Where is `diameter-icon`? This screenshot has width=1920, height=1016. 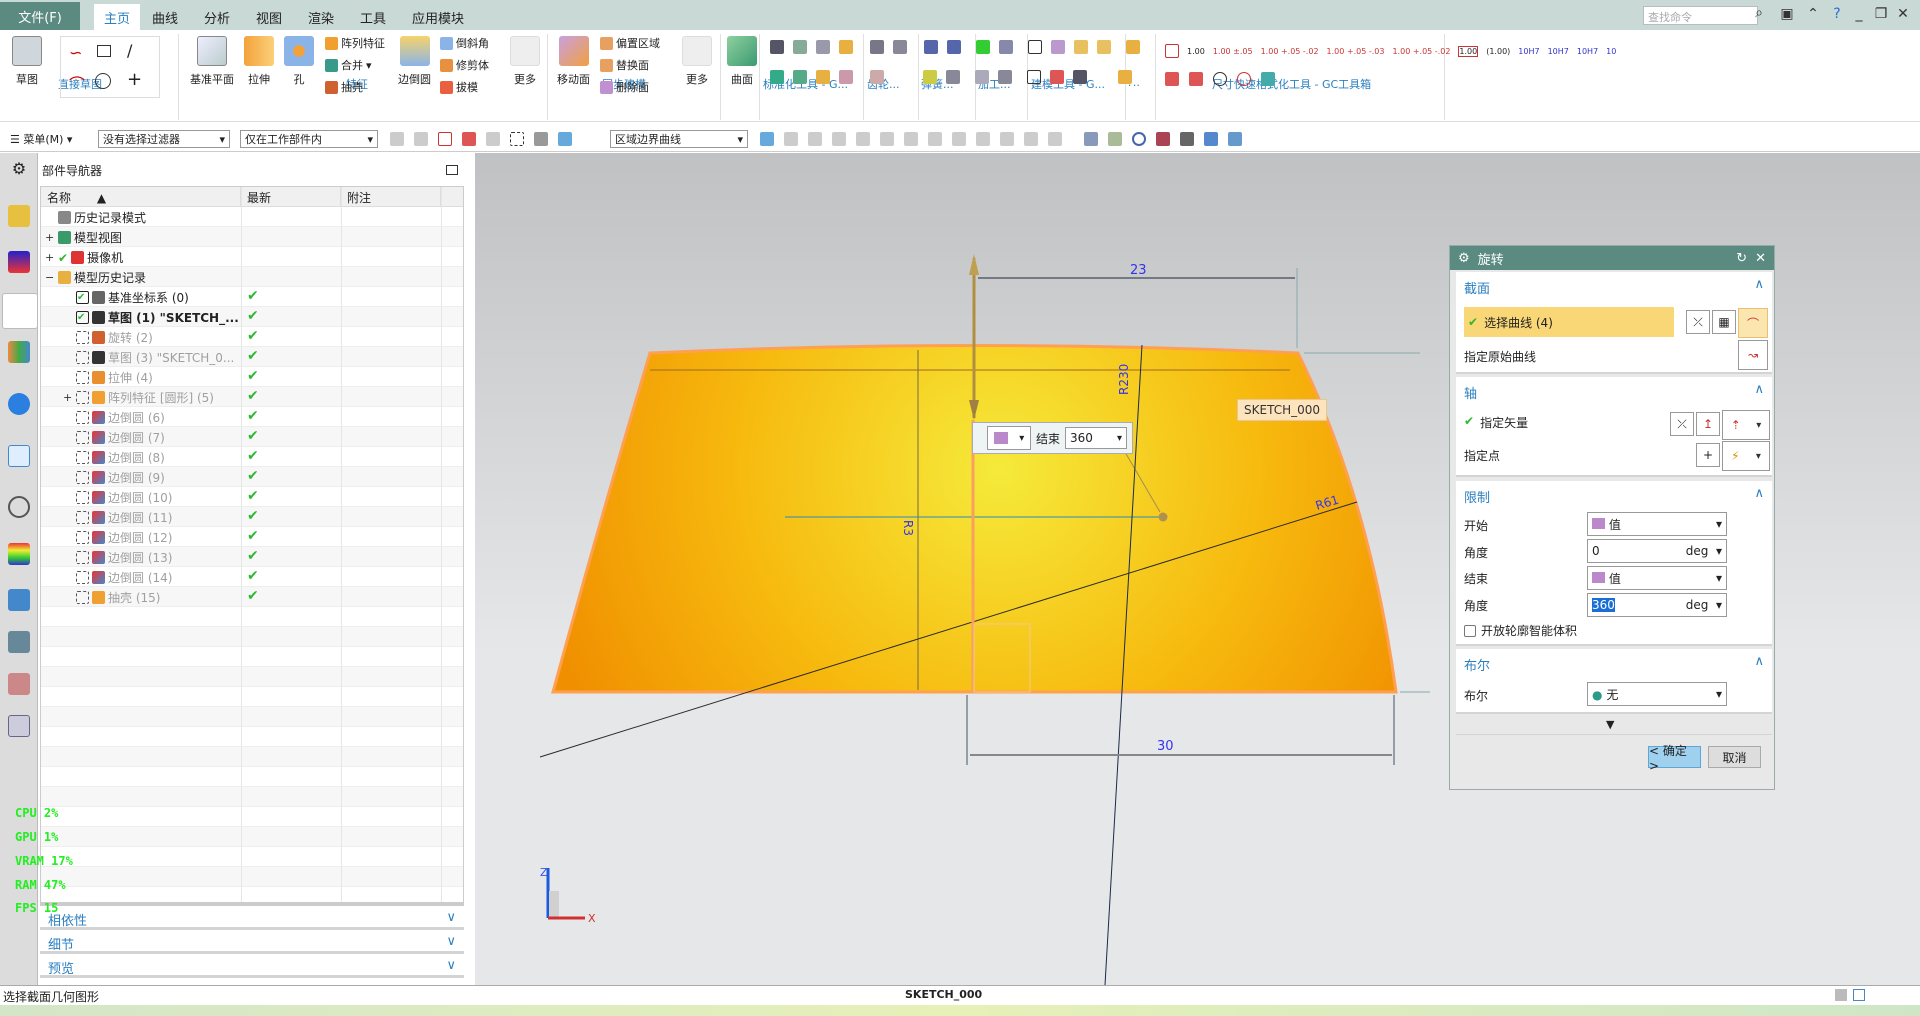 diameter-icon is located at coordinates (1220, 79).